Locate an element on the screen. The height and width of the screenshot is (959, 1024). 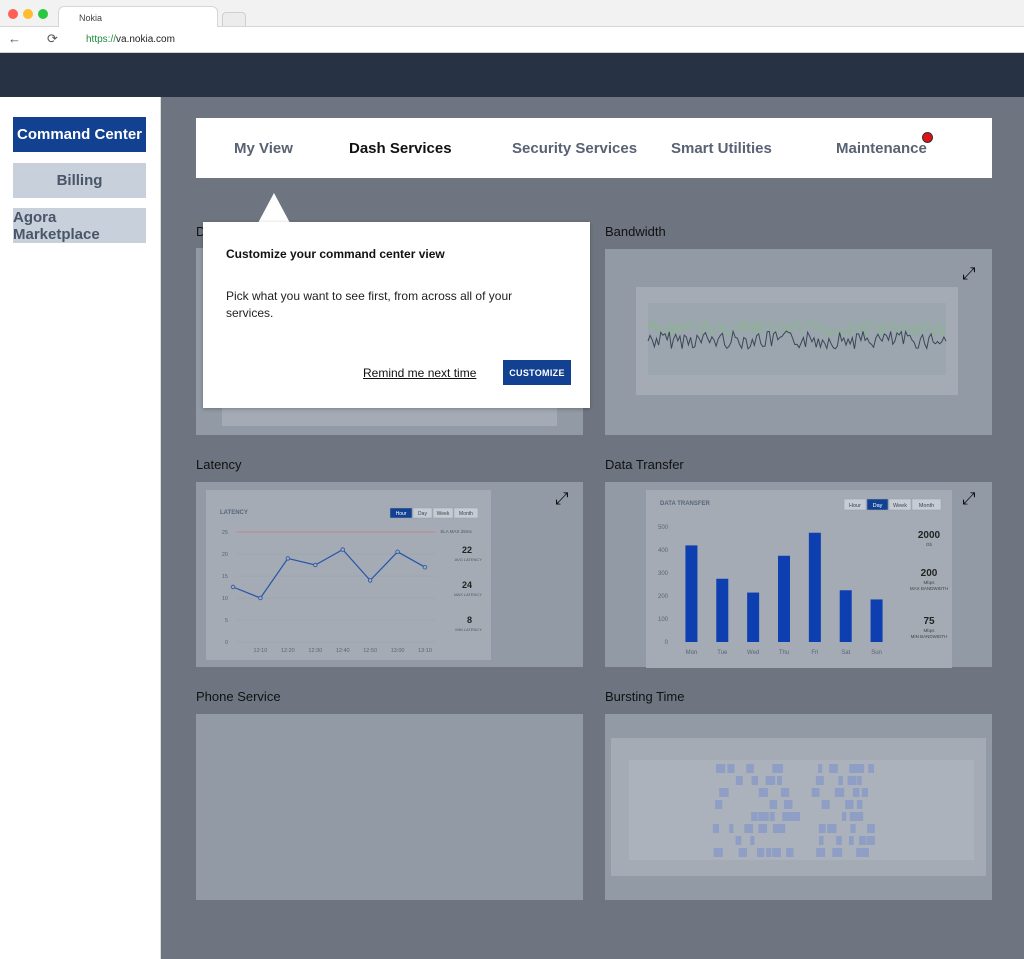
x-tick-label: 12:20 is located at coordinates (288, 651).